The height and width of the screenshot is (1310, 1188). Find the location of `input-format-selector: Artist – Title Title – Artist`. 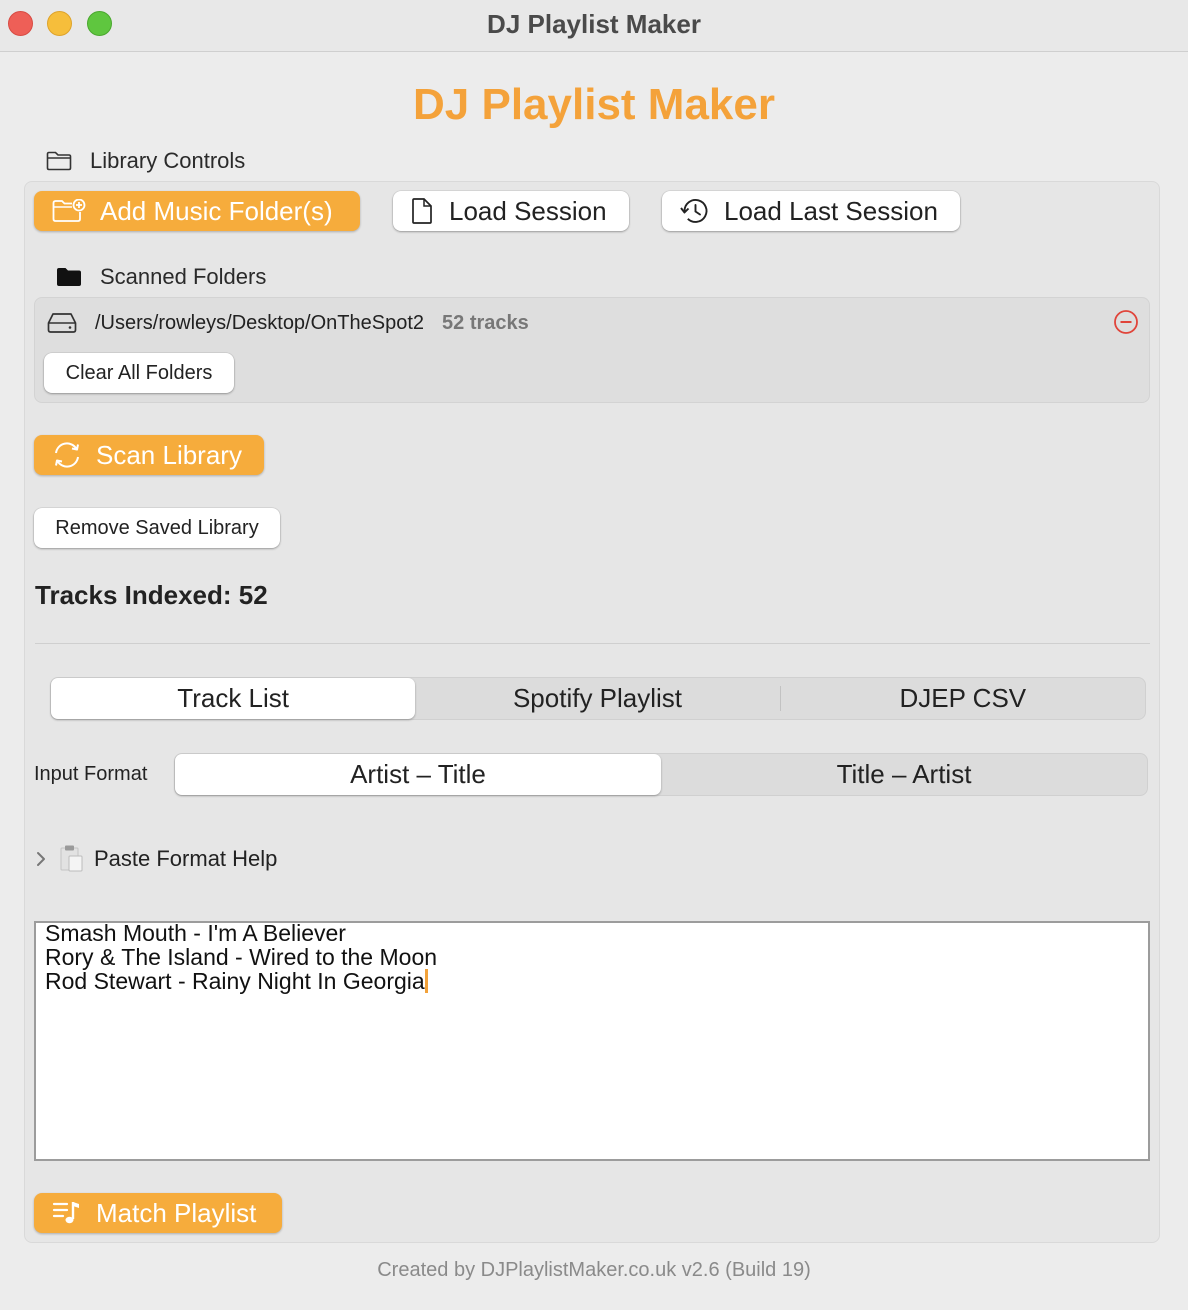

input-format-selector: Artist – Title Title – Artist is located at coordinates (661, 774).